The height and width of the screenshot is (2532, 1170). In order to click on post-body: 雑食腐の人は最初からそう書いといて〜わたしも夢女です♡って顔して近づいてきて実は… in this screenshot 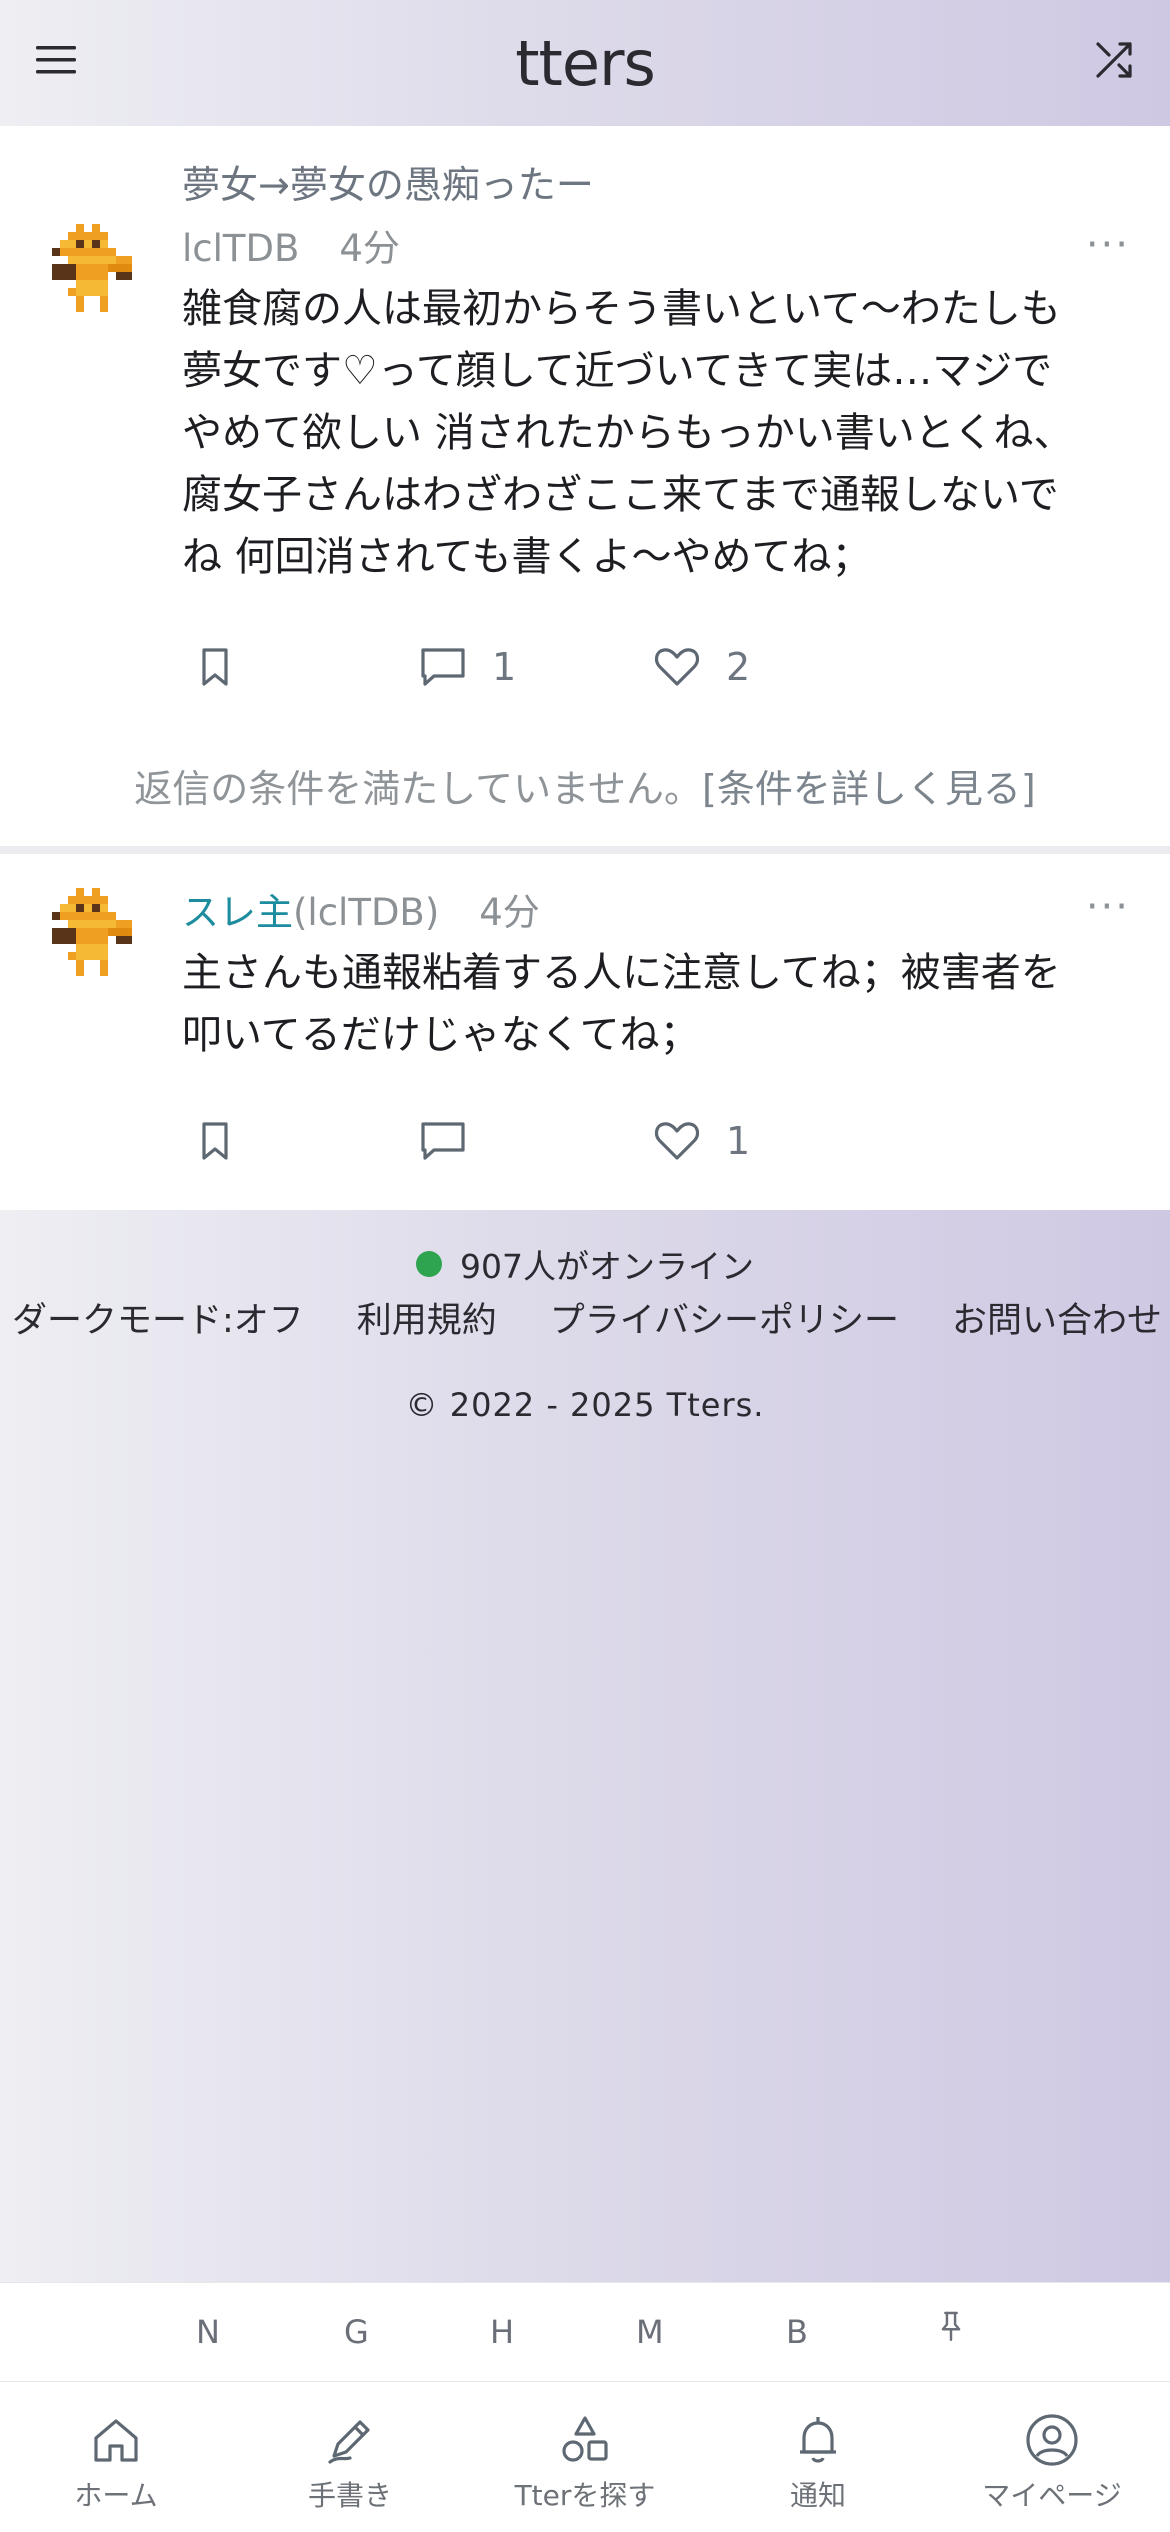, I will do `click(628, 433)`.